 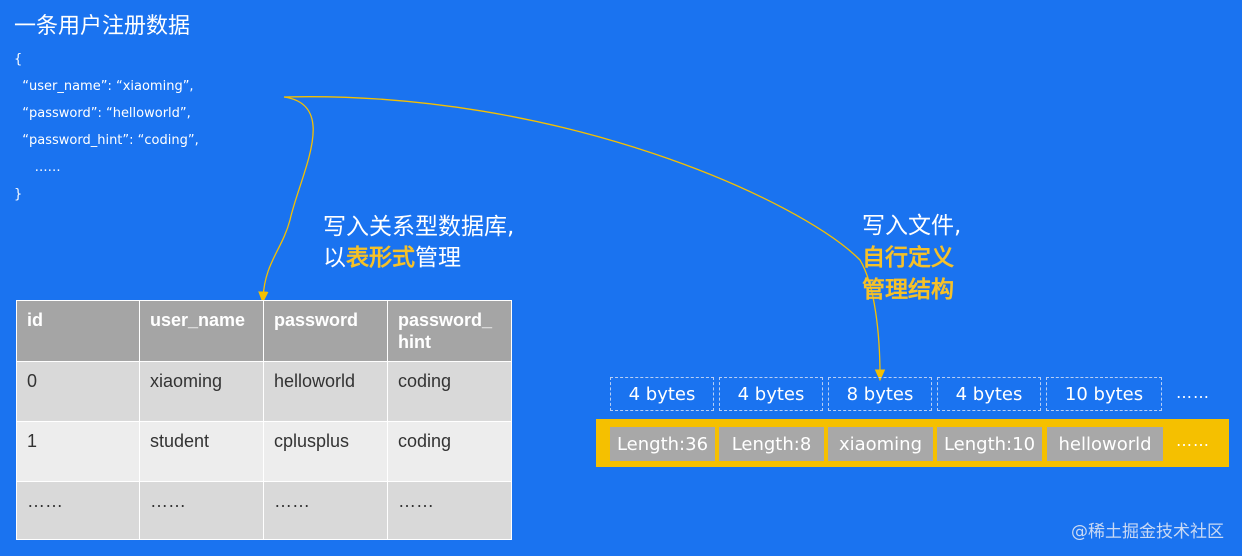 I want to click on watermark: @稀土掘金技术社区, so click(x=1147, y=532).